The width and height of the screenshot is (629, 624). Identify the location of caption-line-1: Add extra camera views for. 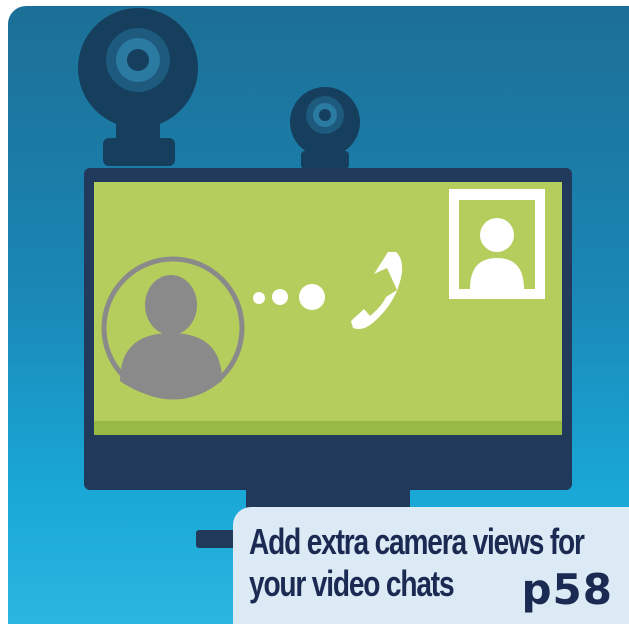
(417, 541).